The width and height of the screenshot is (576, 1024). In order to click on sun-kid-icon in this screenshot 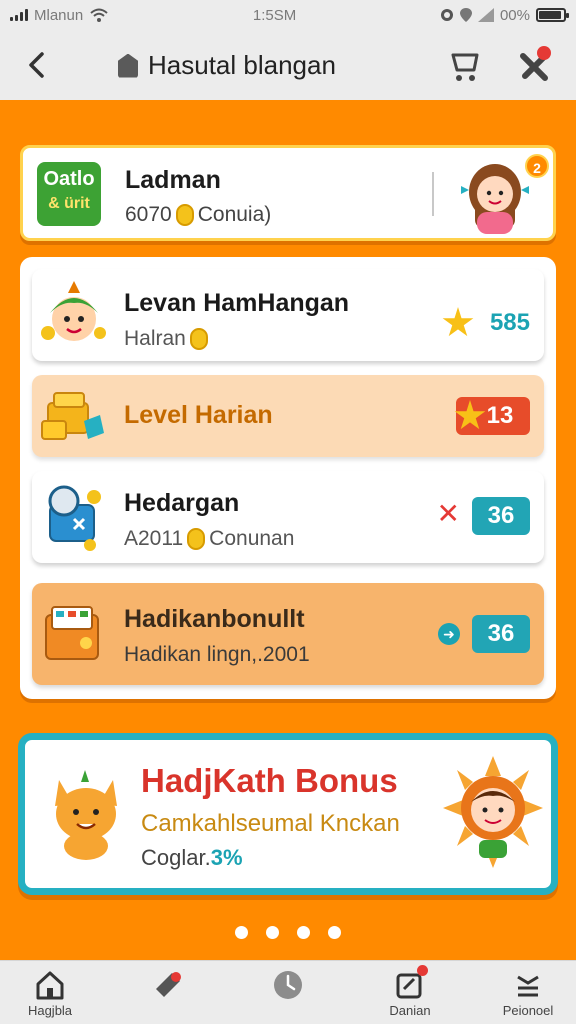, I will do `click(493, 812)`.